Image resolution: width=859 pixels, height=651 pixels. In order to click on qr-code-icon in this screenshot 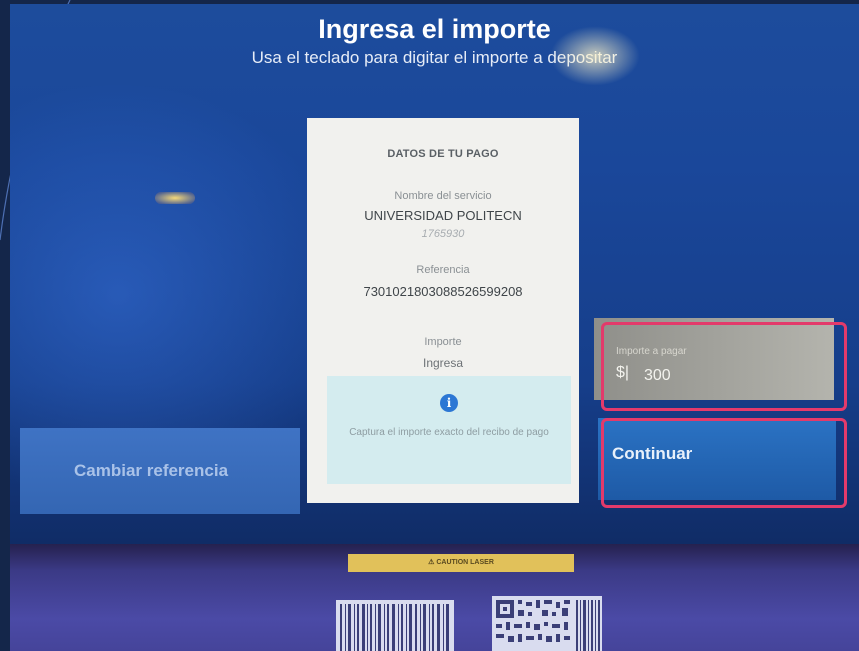, I will do `click(547, 623)`.